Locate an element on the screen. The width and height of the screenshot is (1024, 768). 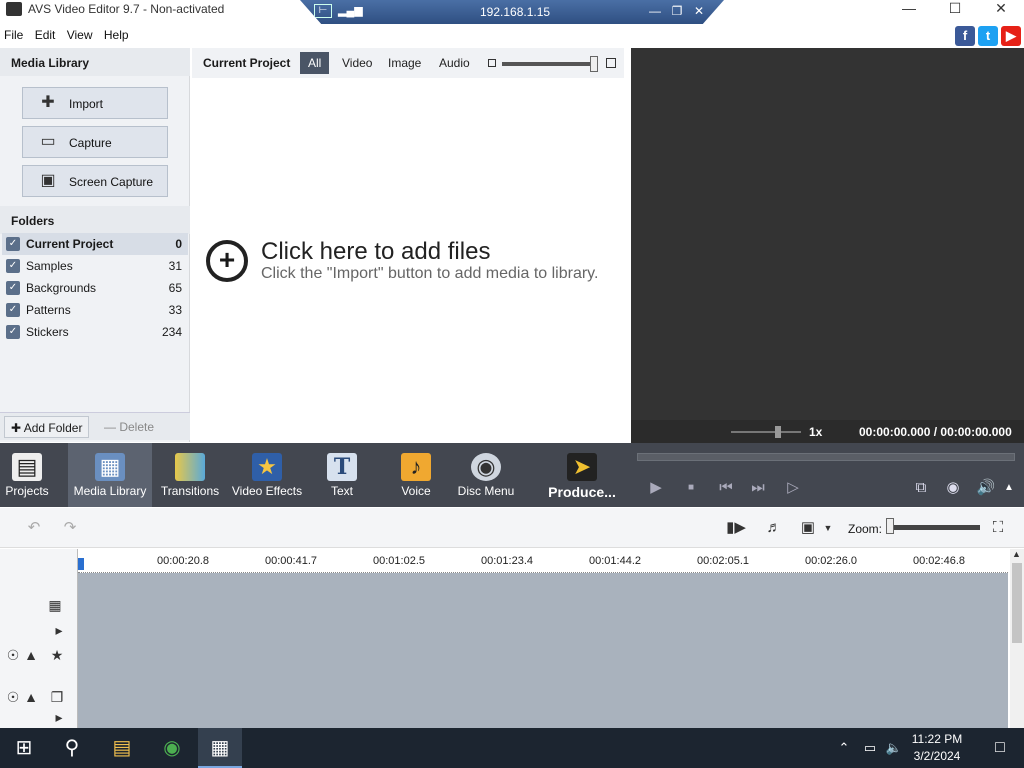
tray-expand-icon: ⌃ is located at coordinates (844, 748).